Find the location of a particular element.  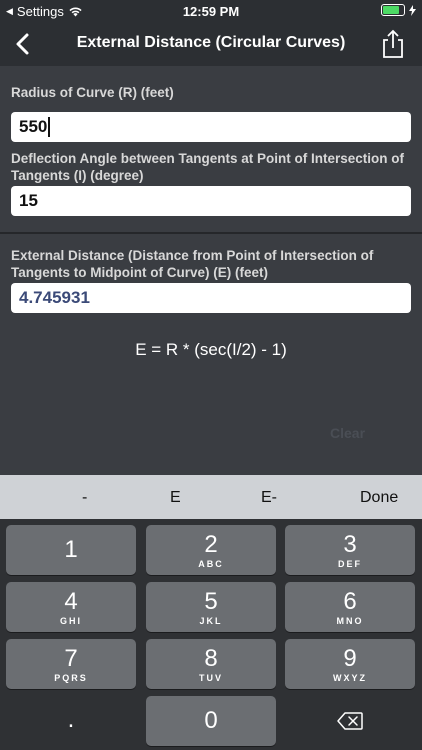

key-3: 3 DEF is located at coordinates (350, 550).